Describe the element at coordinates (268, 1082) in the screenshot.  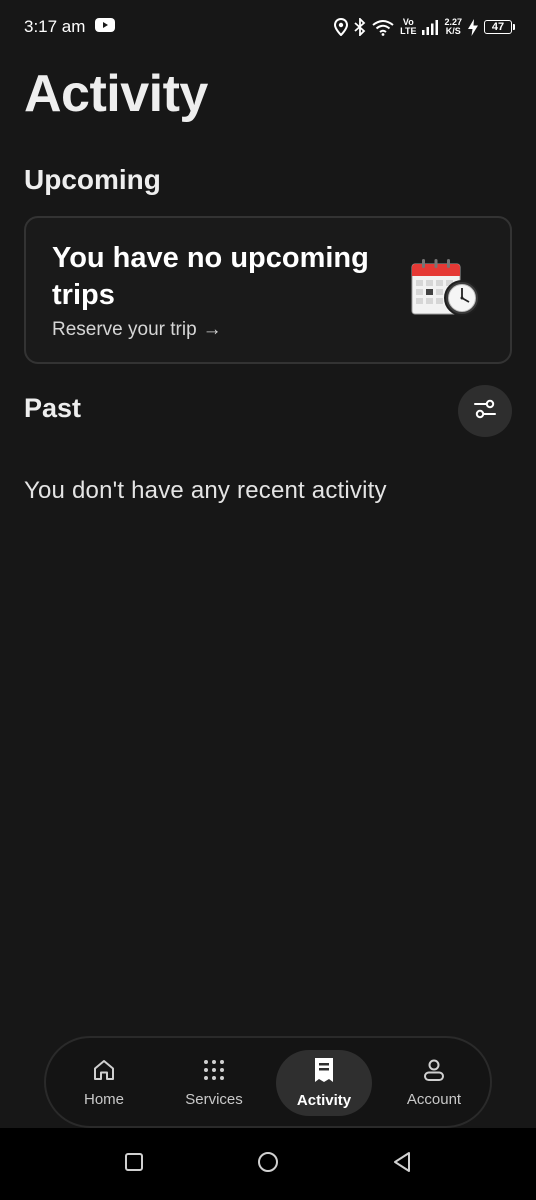
I see `bottom-nav: Home Services Activity Account` at that location.